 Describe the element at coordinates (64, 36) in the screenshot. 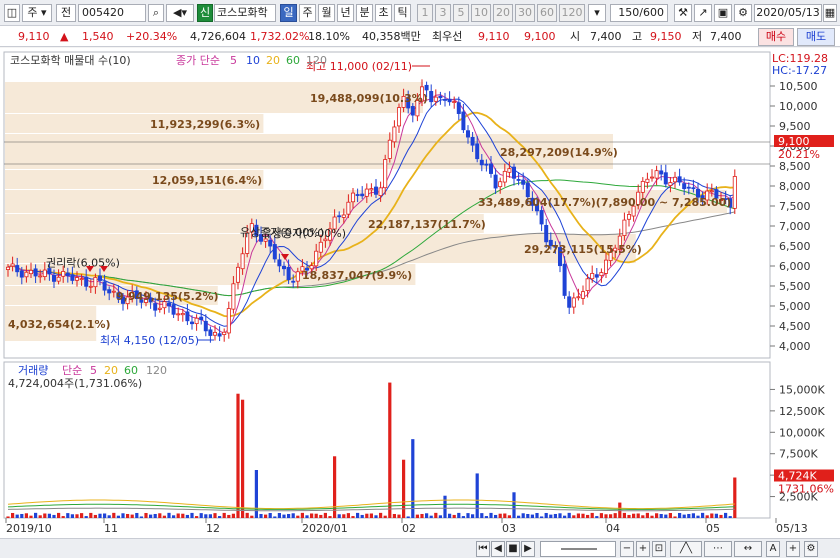

I see `change-up-icon: ▲` at that location.